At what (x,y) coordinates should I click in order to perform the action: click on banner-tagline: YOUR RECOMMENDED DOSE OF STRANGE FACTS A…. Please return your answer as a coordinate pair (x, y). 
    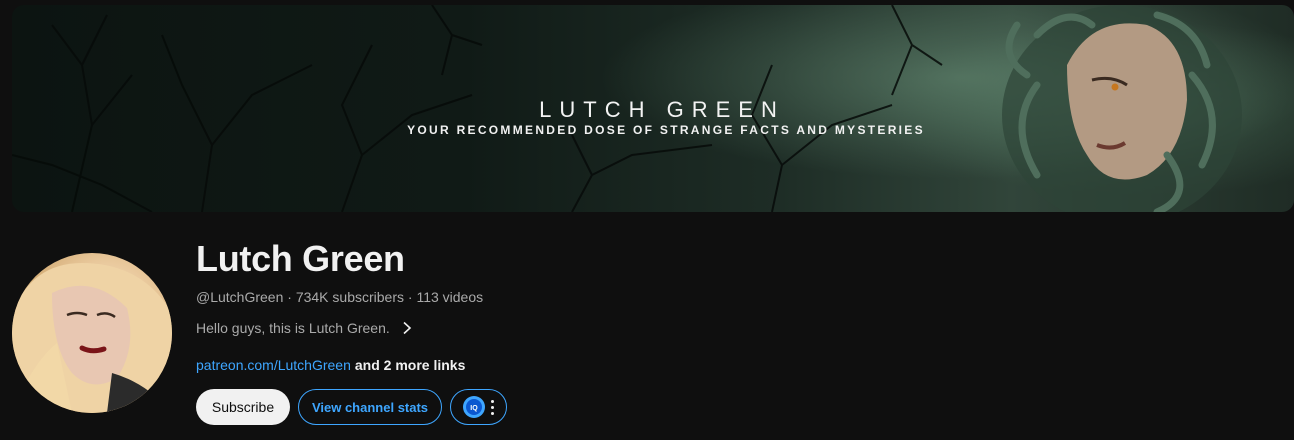
    Looking at the image, I should click on (666, 130).